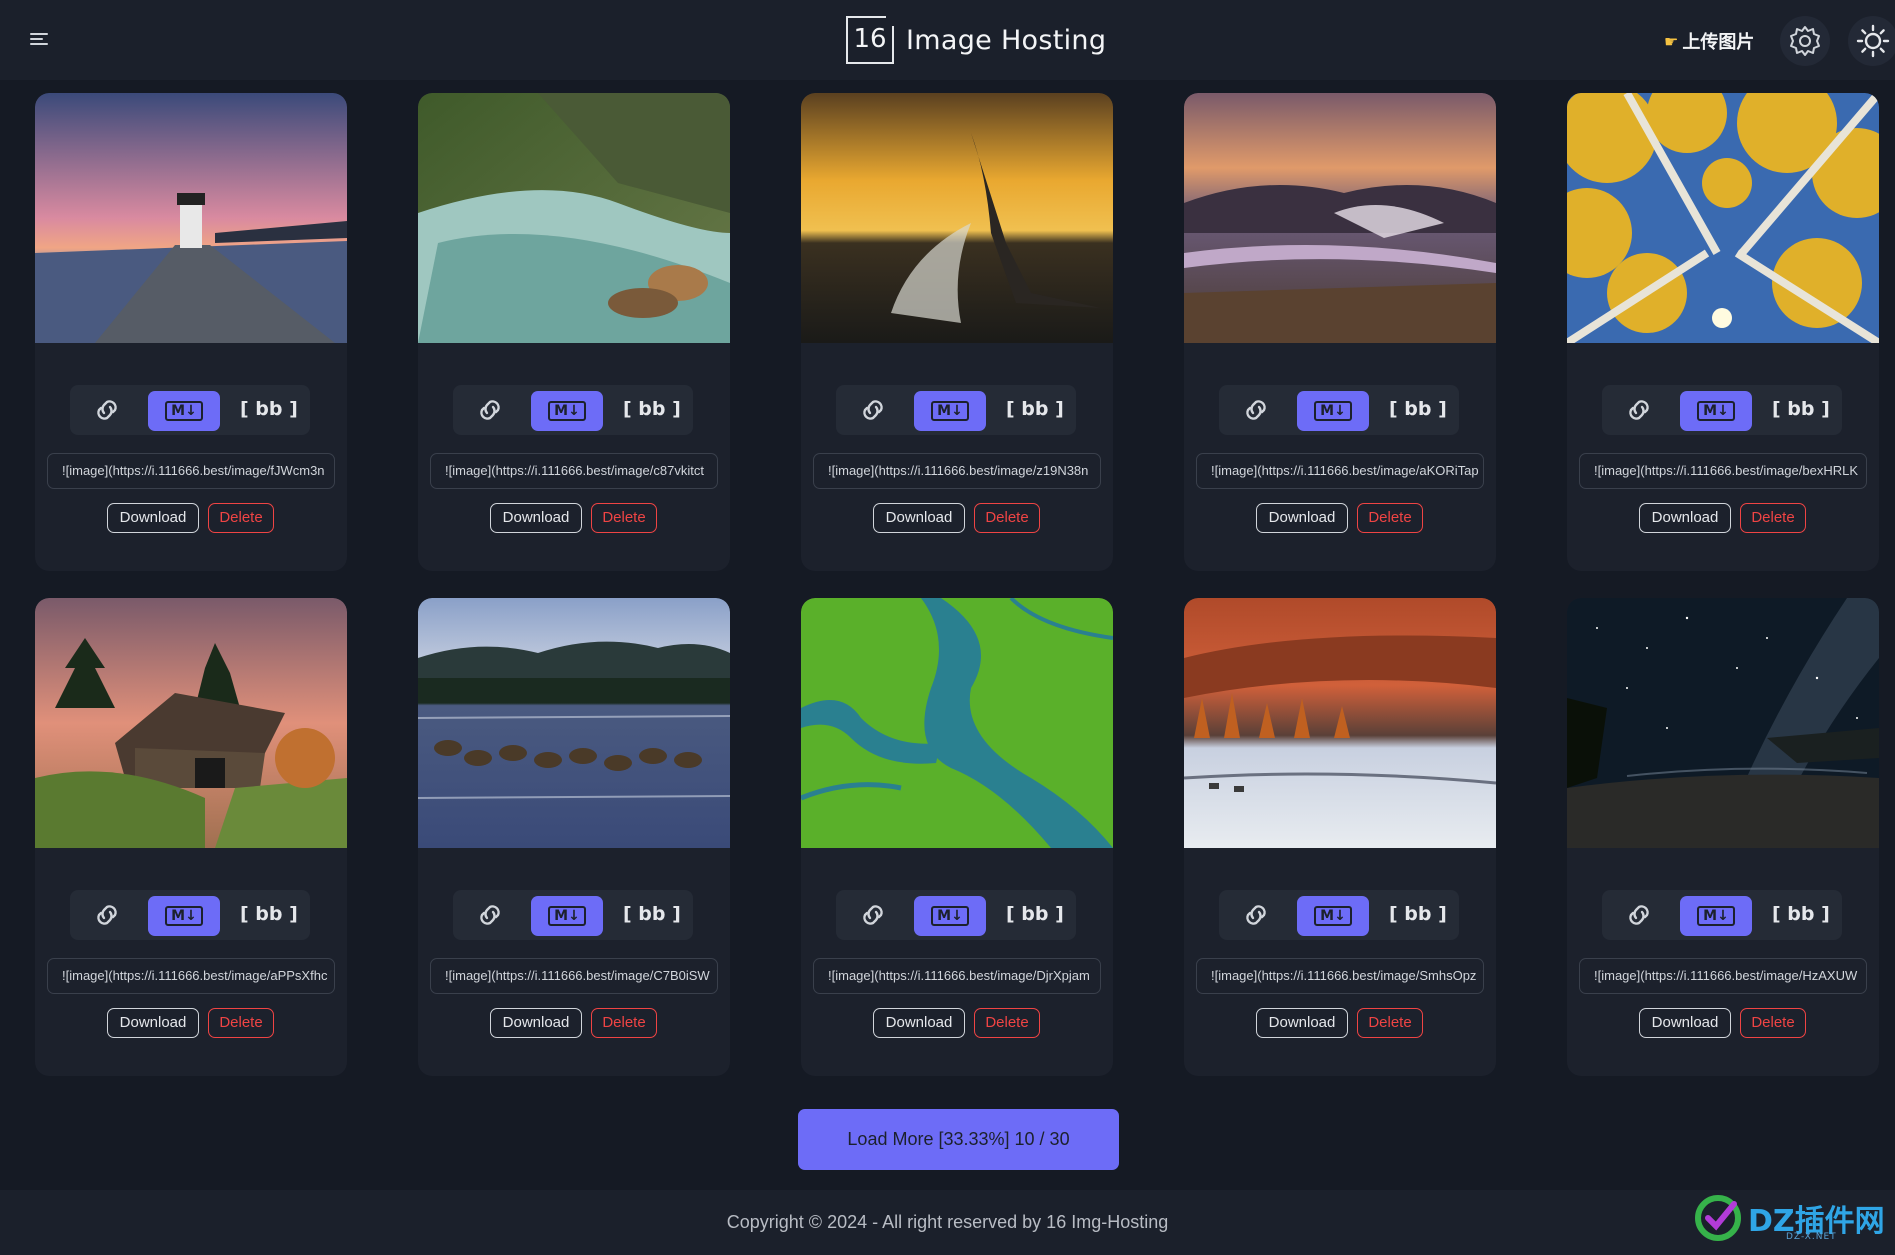  Describe the element at coordinates (1671, 41) in the screenshot. I see `pointing-hand-icon: ☛` at that location.